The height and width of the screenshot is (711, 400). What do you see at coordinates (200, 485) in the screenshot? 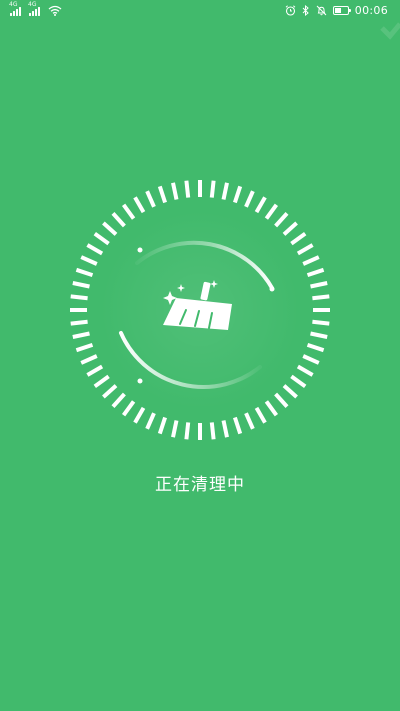
I see `cleaning-status-text: 正在清理中` at bounding box center [200, 485].